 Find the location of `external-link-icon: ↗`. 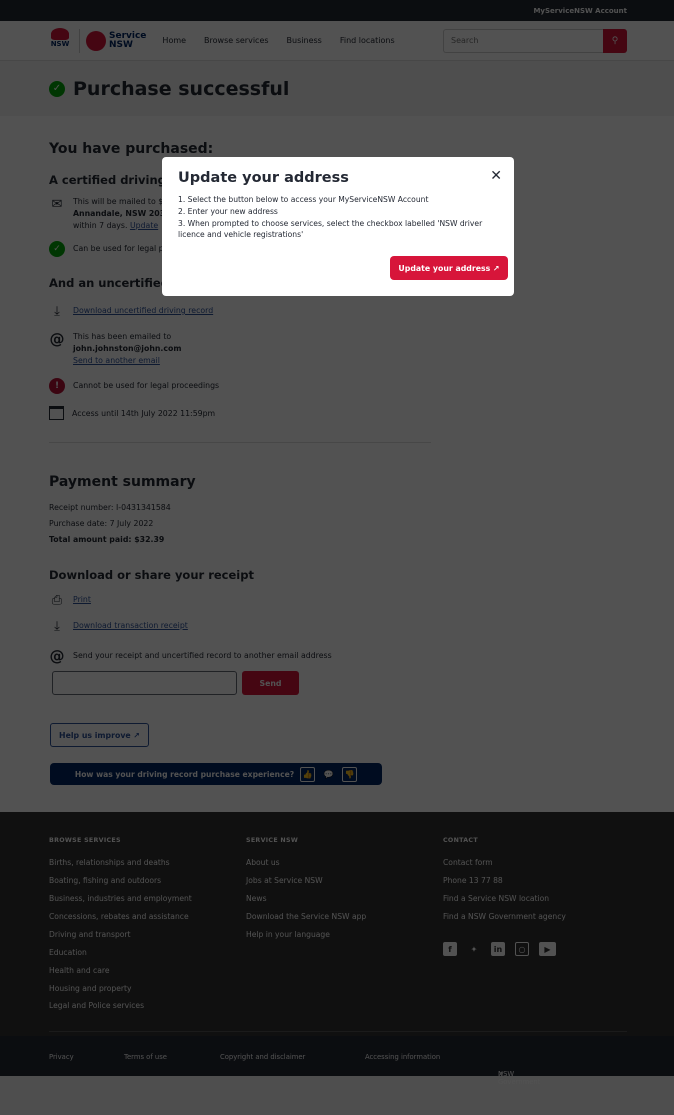

external-link-icon: ↗ is located at coordinates (496, 268).